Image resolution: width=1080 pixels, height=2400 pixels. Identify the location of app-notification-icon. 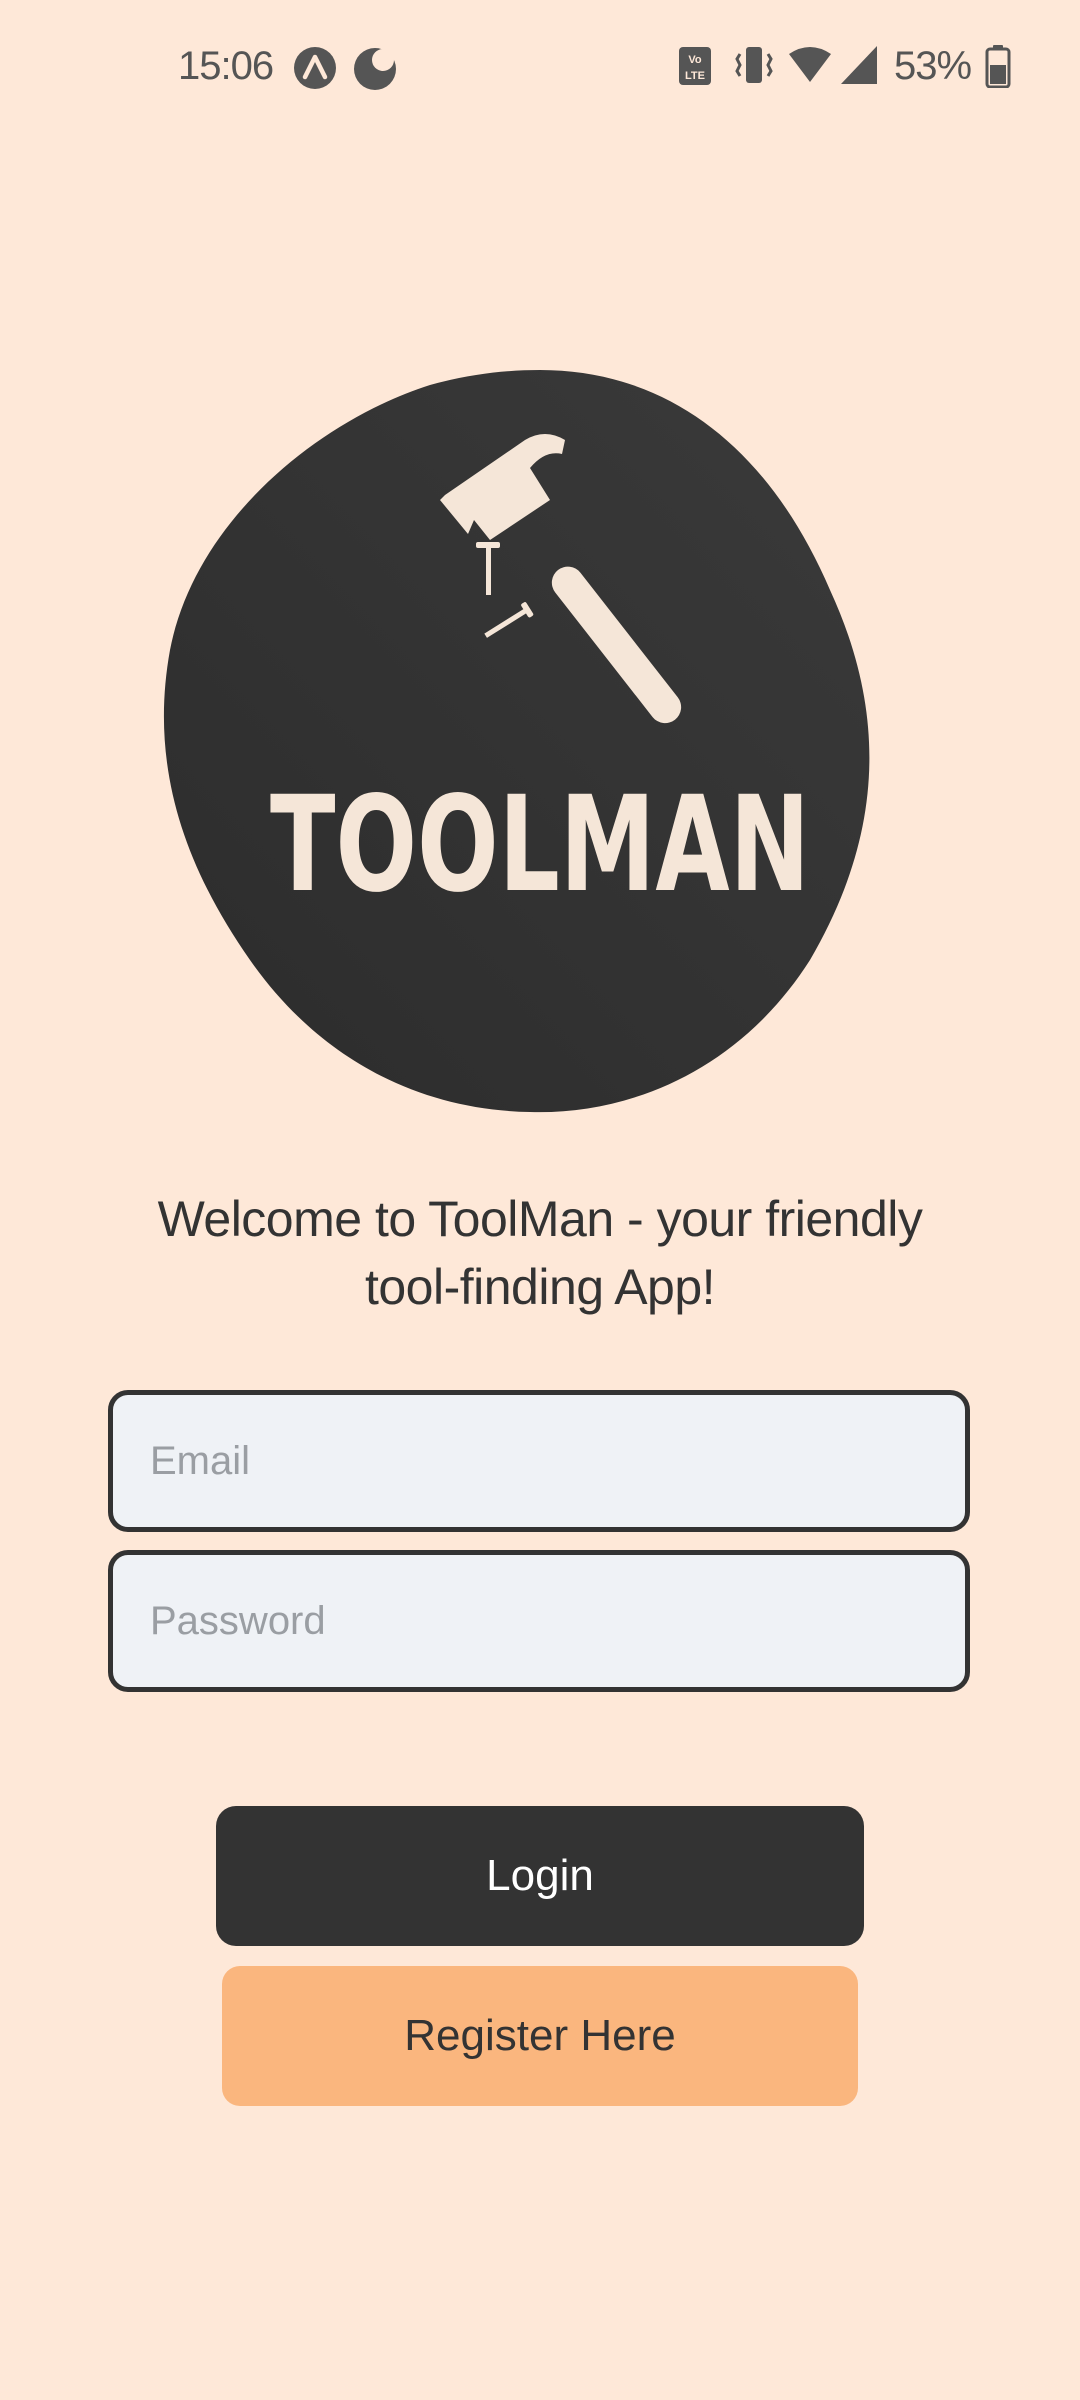
(315, 68).